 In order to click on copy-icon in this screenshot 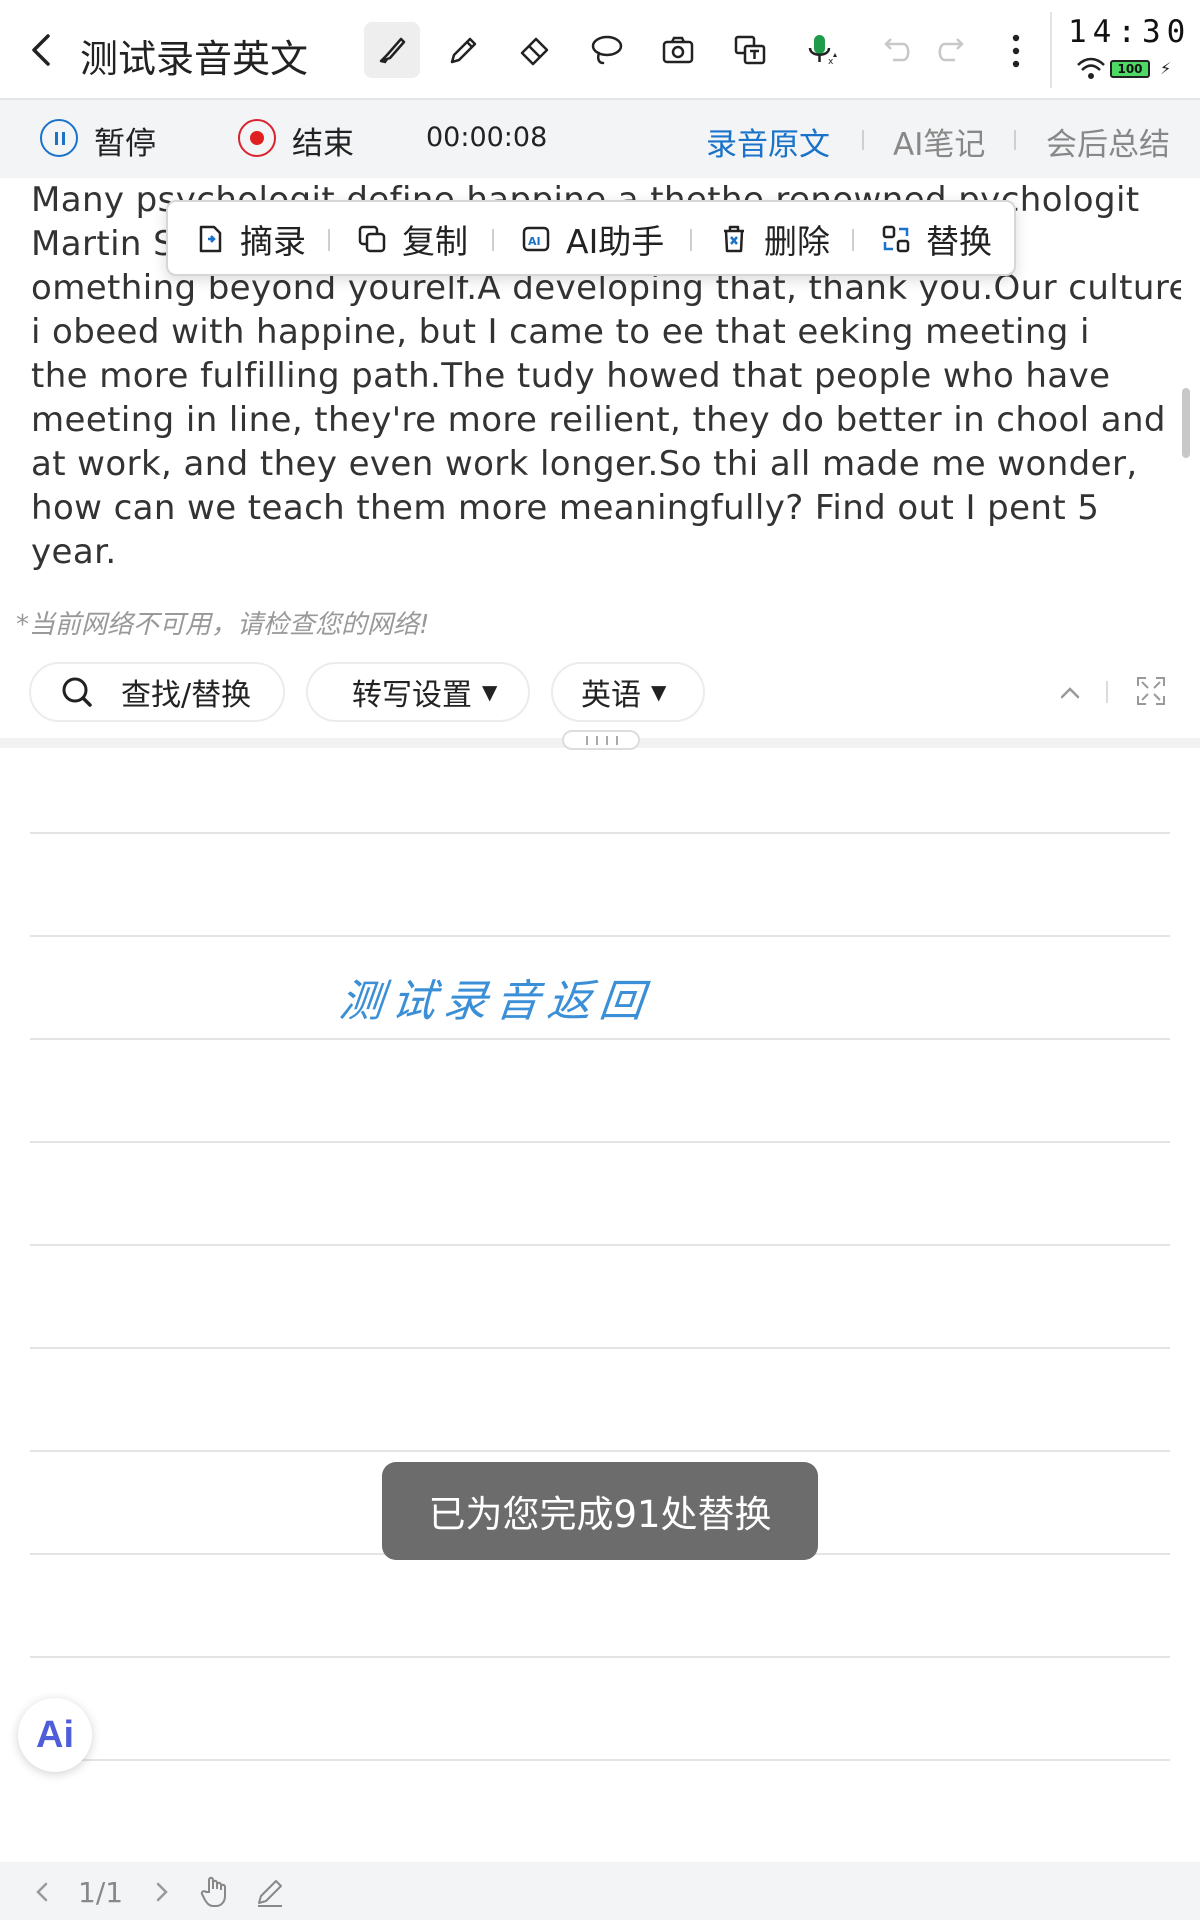, I will do `click(372, 239)`.